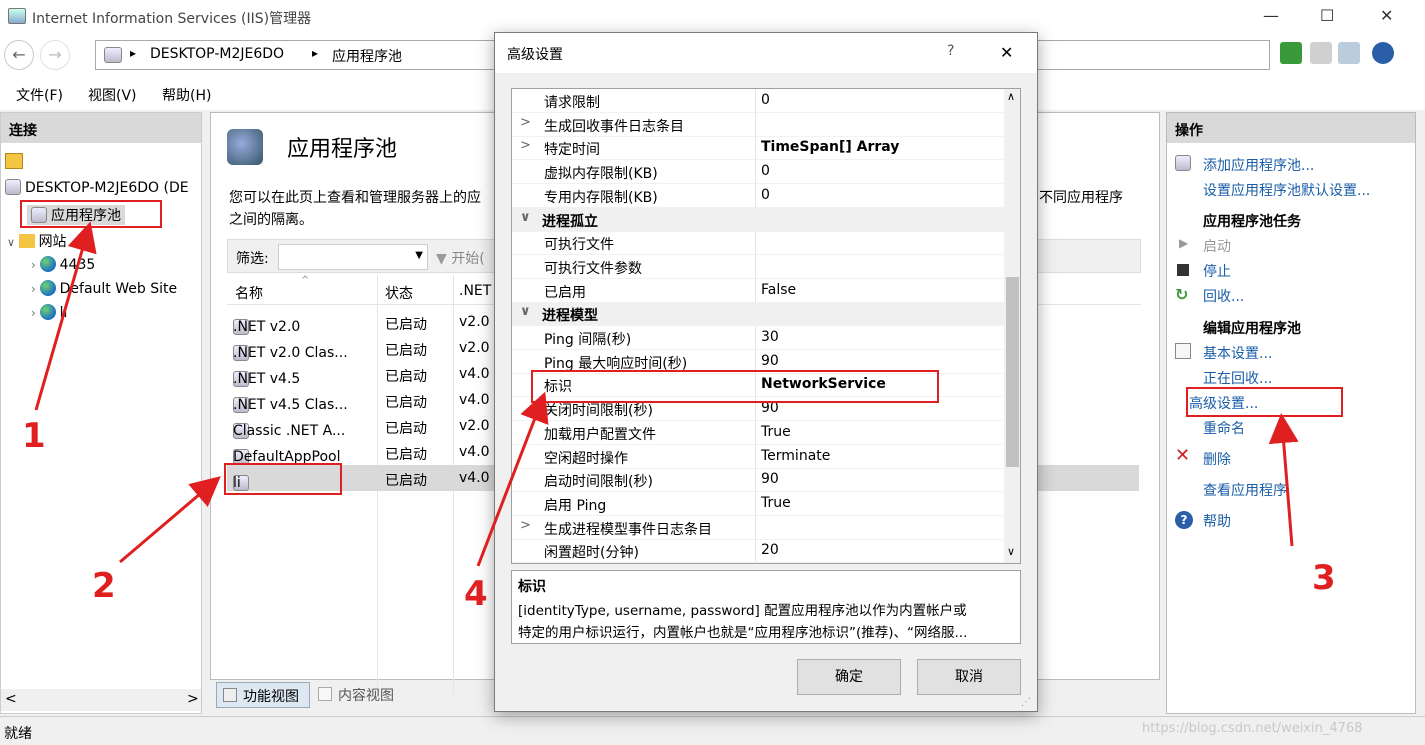 Image resolution: width=1425 pixels, height=745 pixels. What do you see at coordinates (476, 594) in the screenshot?
I see `annotation-label-4: 4` at bounding box center [476, 594].